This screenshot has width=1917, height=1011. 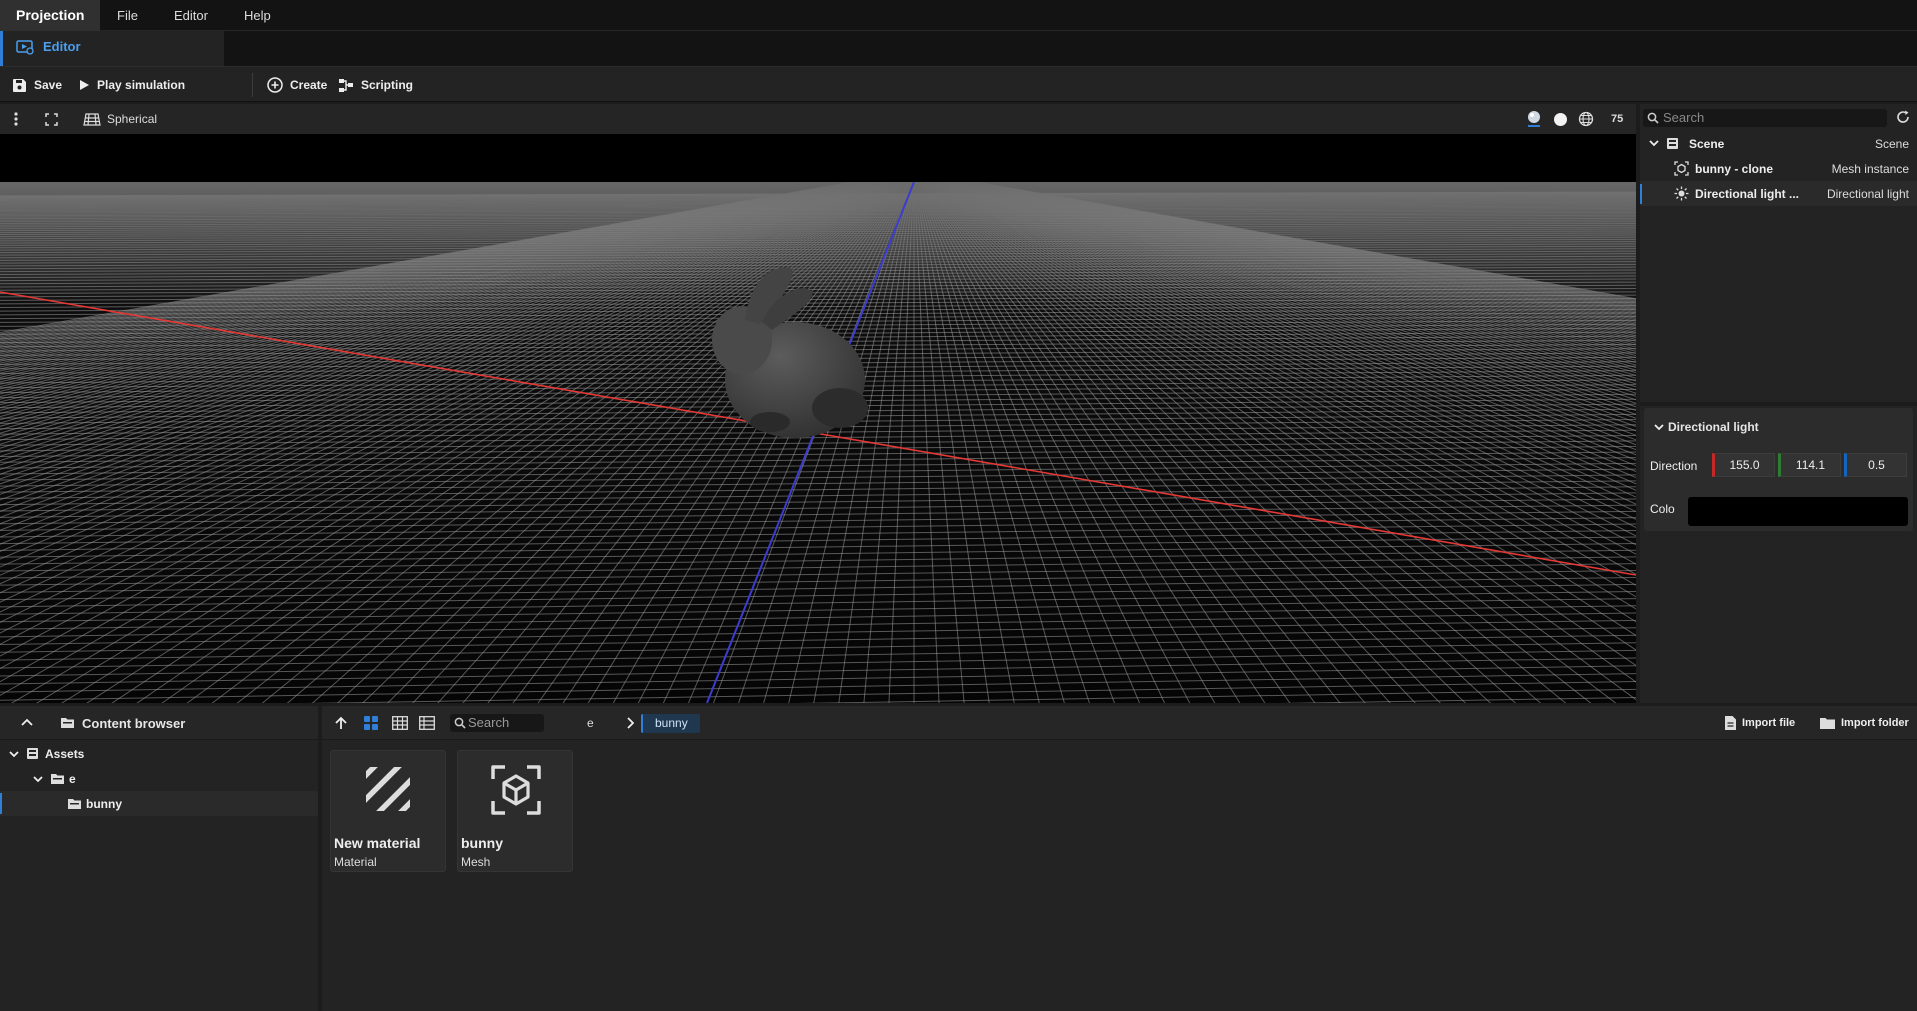 What do you see at coordinates (25, 47) in the screenshot?
I see `editor-play-icon` at bounding box center [25, 47].